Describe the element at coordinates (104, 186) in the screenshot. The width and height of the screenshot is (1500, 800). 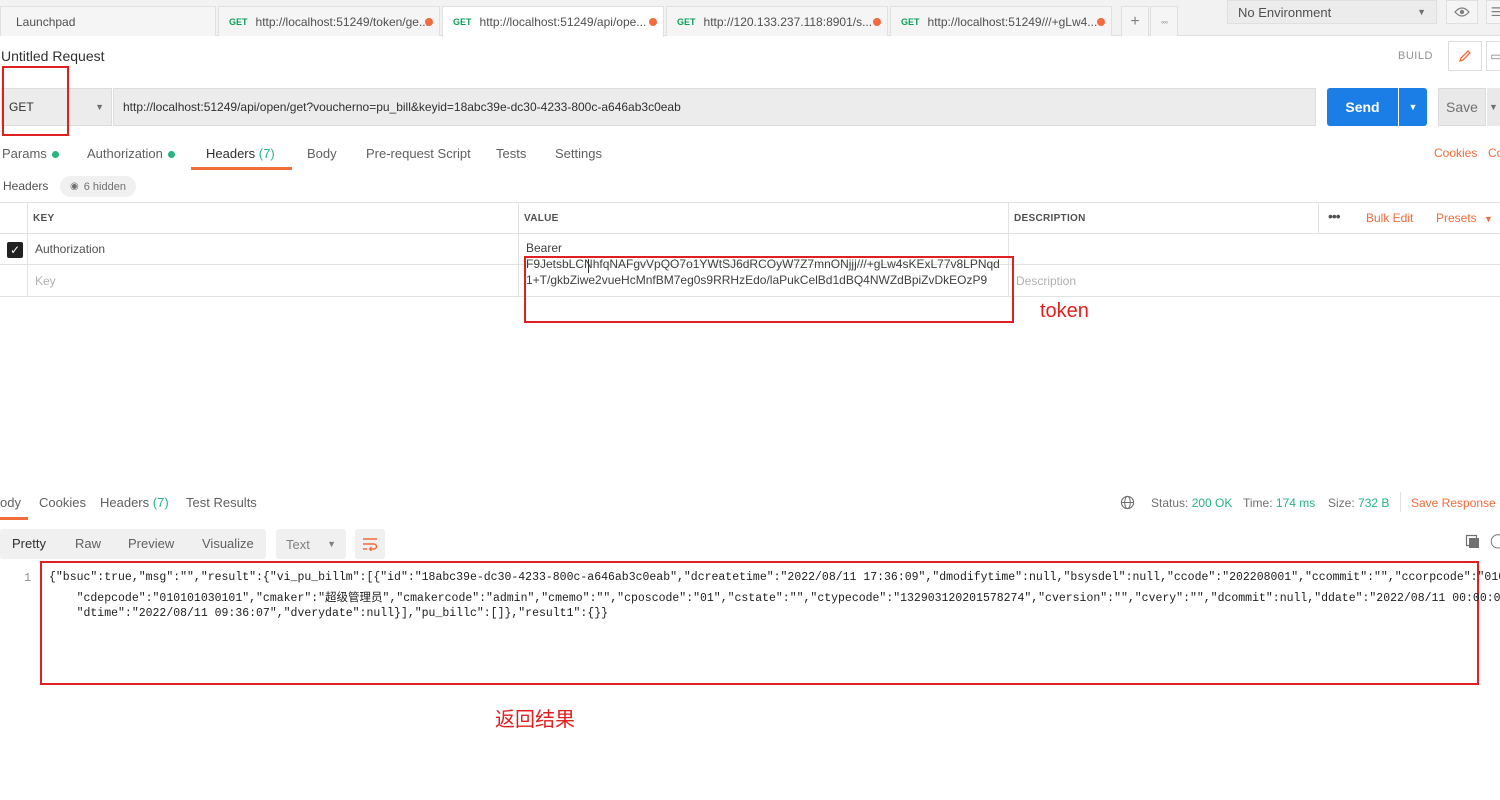
I see `hidden-headers-count: 6 hidden` at that location.